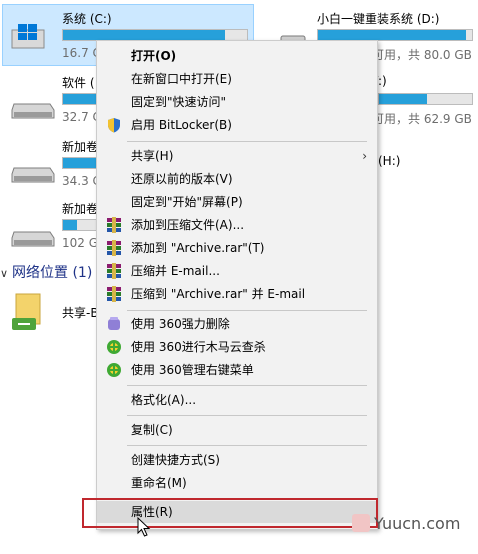  I want to click on drive-name: (H:), so click(389, 161).